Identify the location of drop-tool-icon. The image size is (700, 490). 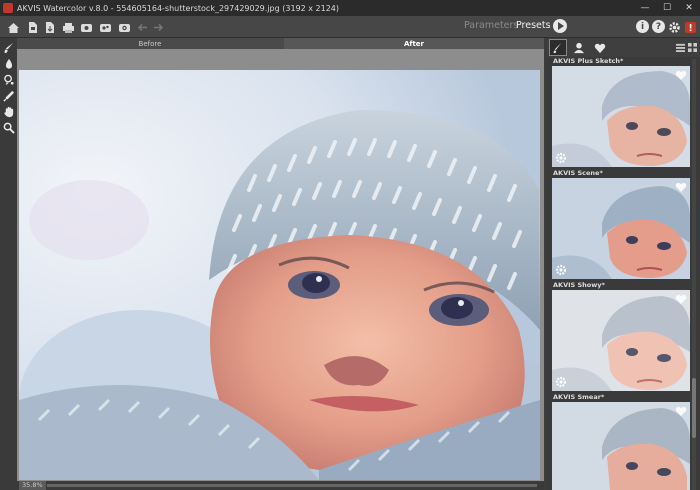
(8, 63).